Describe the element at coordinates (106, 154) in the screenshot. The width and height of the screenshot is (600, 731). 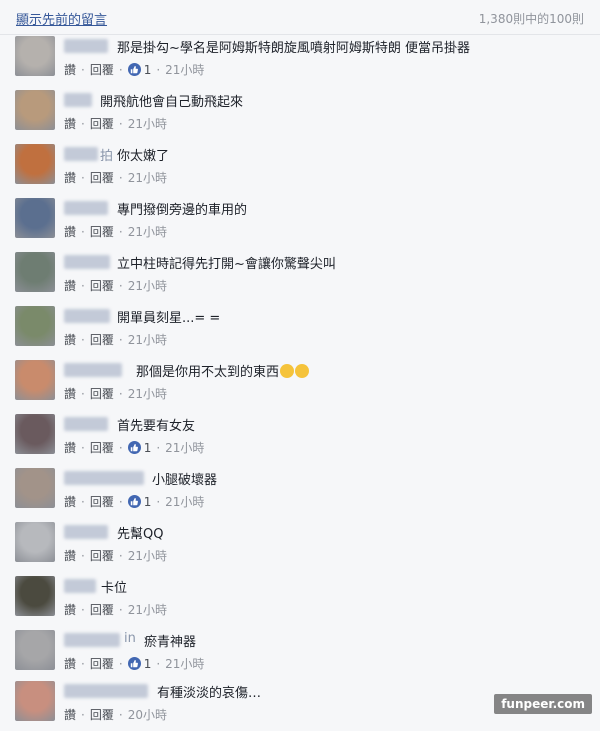
I see `commenter-name-suffix: 拍` at that location.